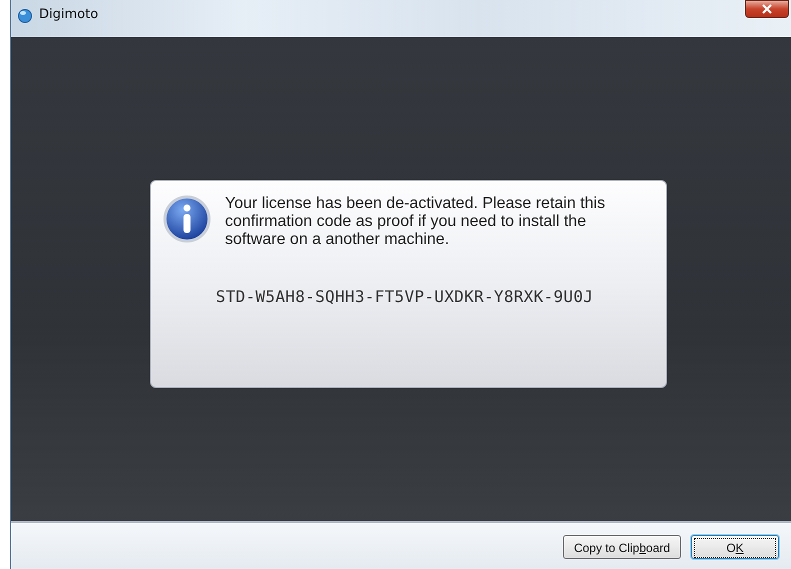 This screenshot has width=791, height=569. I want to click on close-icon, so click(767, 9).